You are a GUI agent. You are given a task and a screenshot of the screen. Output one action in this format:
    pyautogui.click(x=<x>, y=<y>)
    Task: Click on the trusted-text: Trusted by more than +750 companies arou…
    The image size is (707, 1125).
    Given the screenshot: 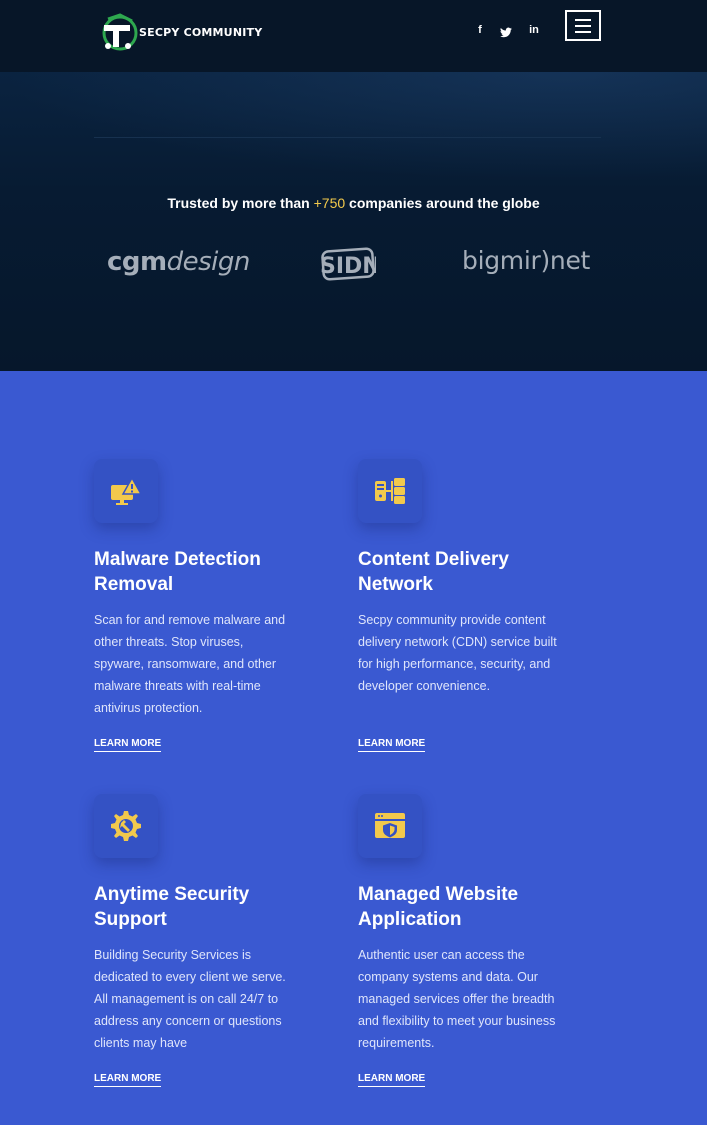 What is the action you would take?
    pyautogui.click(x=353, y=203)
    